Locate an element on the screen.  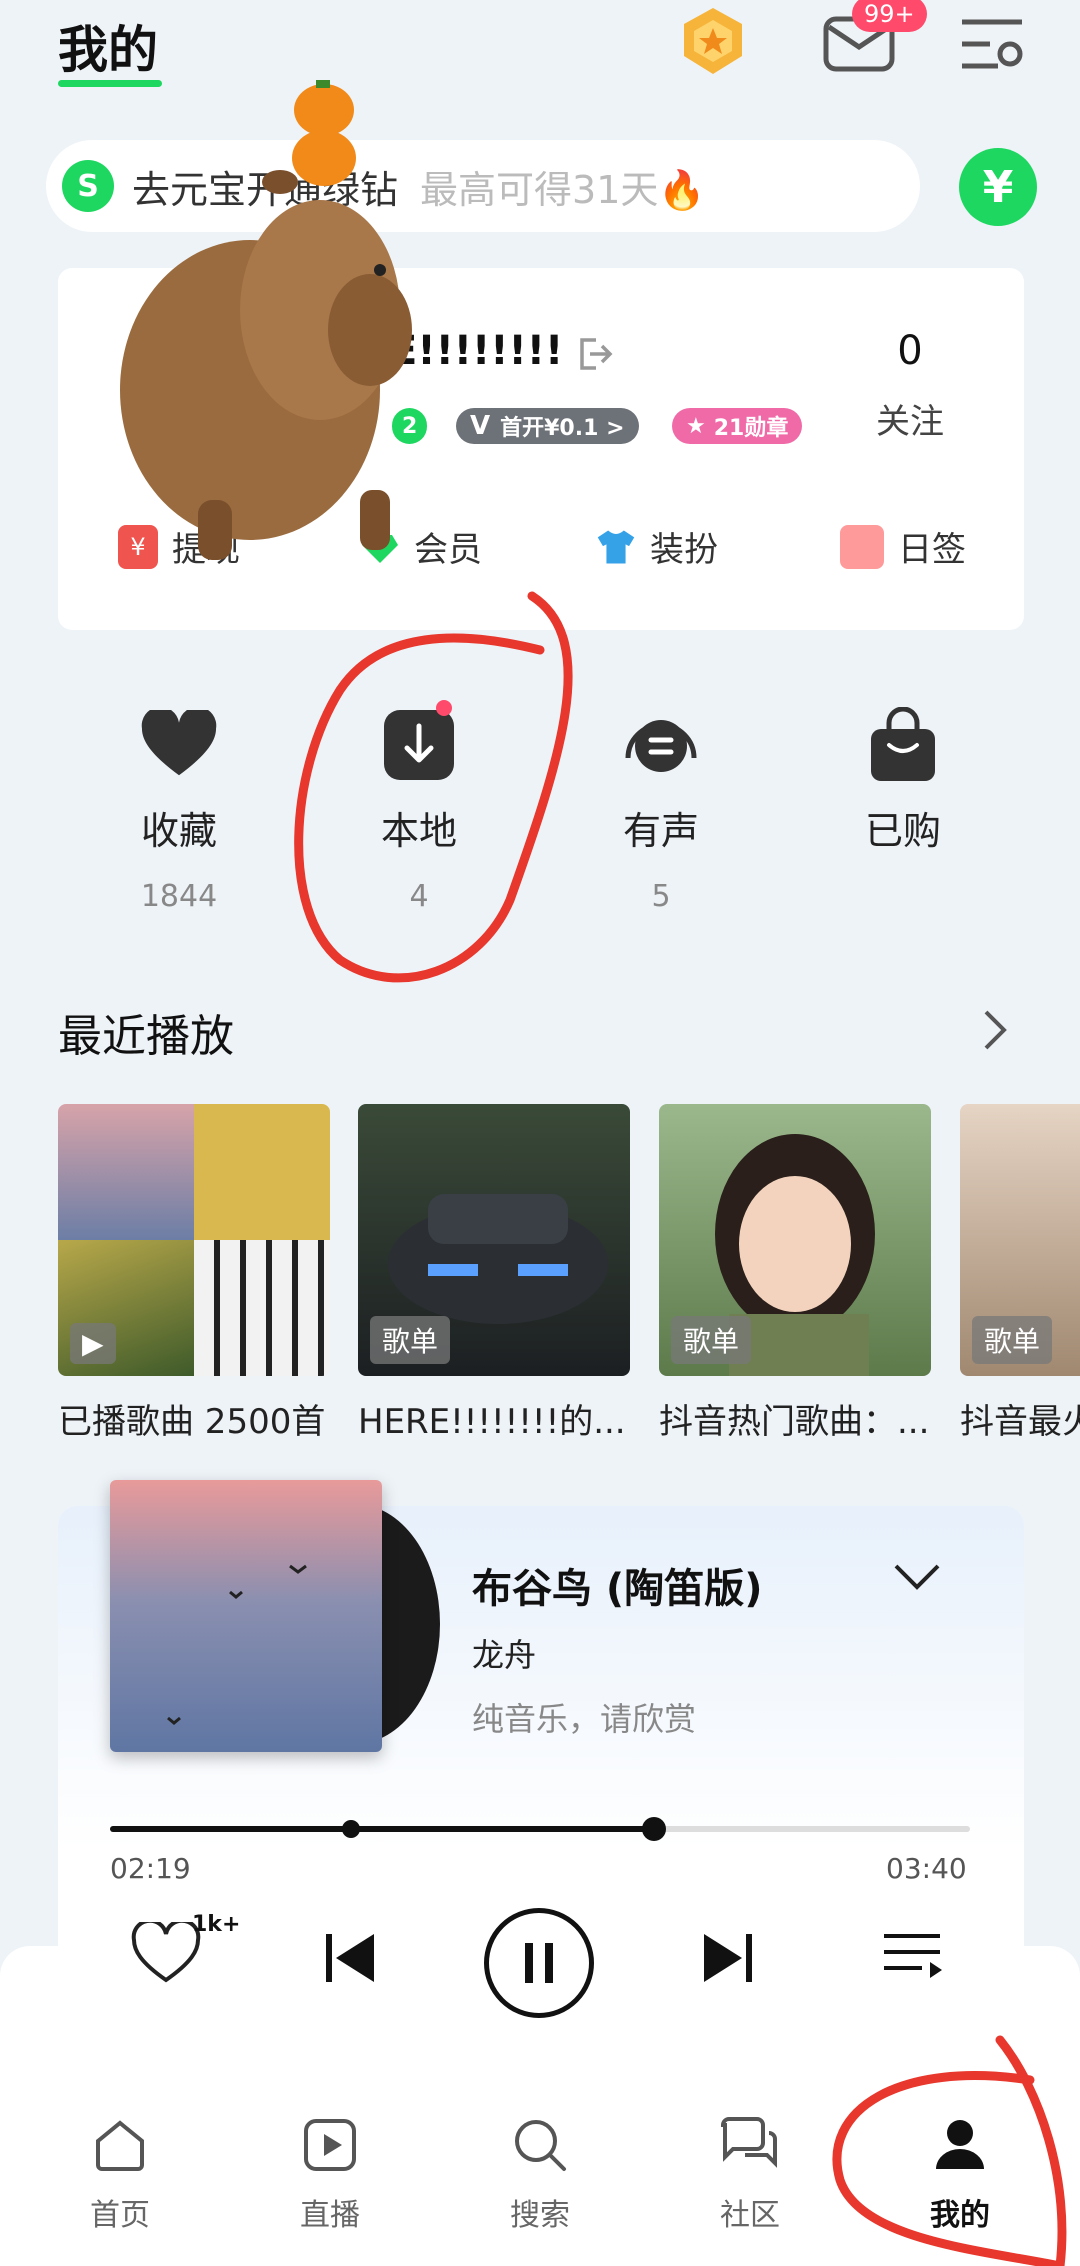
queue-list-icon is located at coordinates (913, 1956).